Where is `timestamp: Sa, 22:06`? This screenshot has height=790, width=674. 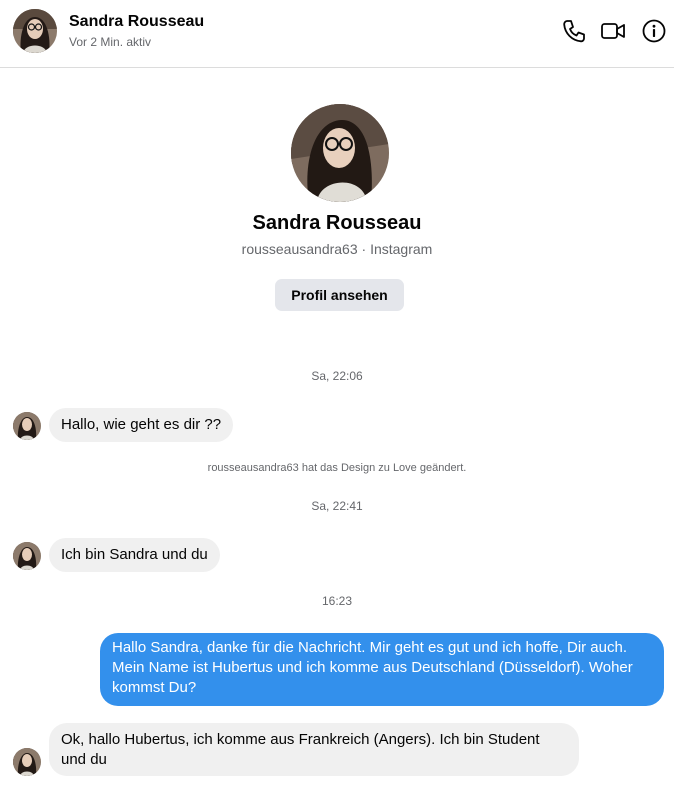
timestamp: Sa, 22:06 is located at coordinates (337, 376).